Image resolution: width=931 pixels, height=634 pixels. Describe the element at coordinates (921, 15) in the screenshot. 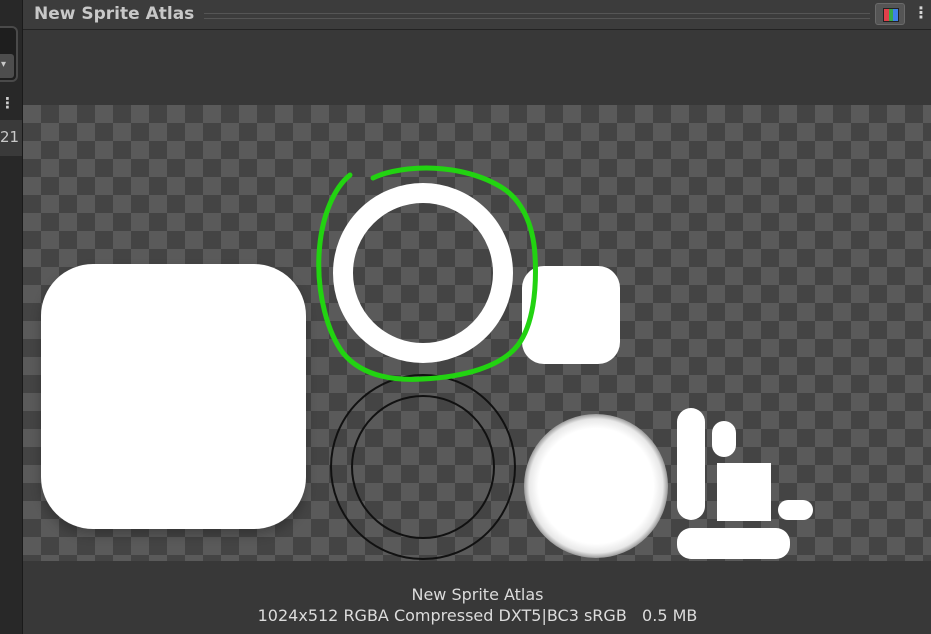

I see `kebab-menu-icon: ⋮` at that location.